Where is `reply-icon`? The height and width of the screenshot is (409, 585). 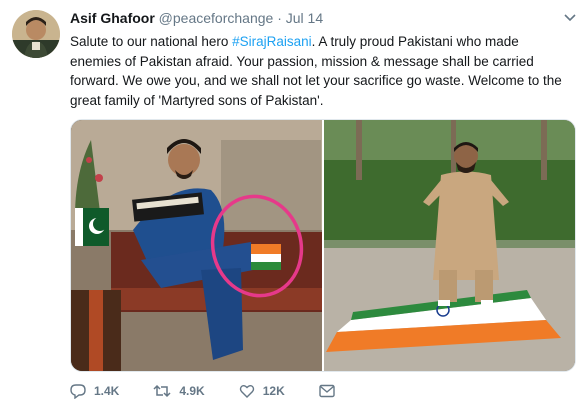 reply-icon is located at coordinates (78, 391).